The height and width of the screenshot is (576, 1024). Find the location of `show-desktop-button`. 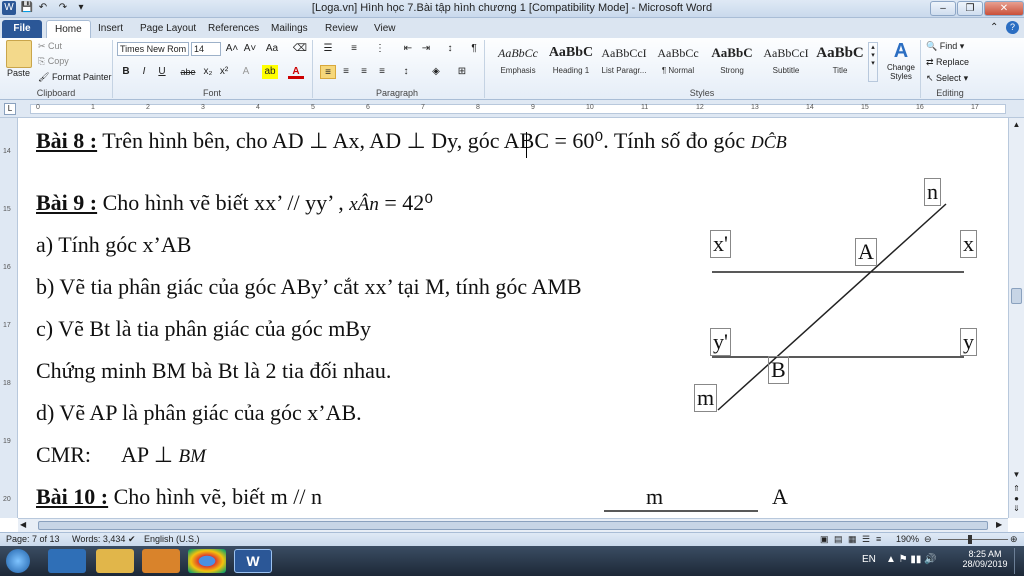

show-desktop-button is located at coordinates (1018, 561).